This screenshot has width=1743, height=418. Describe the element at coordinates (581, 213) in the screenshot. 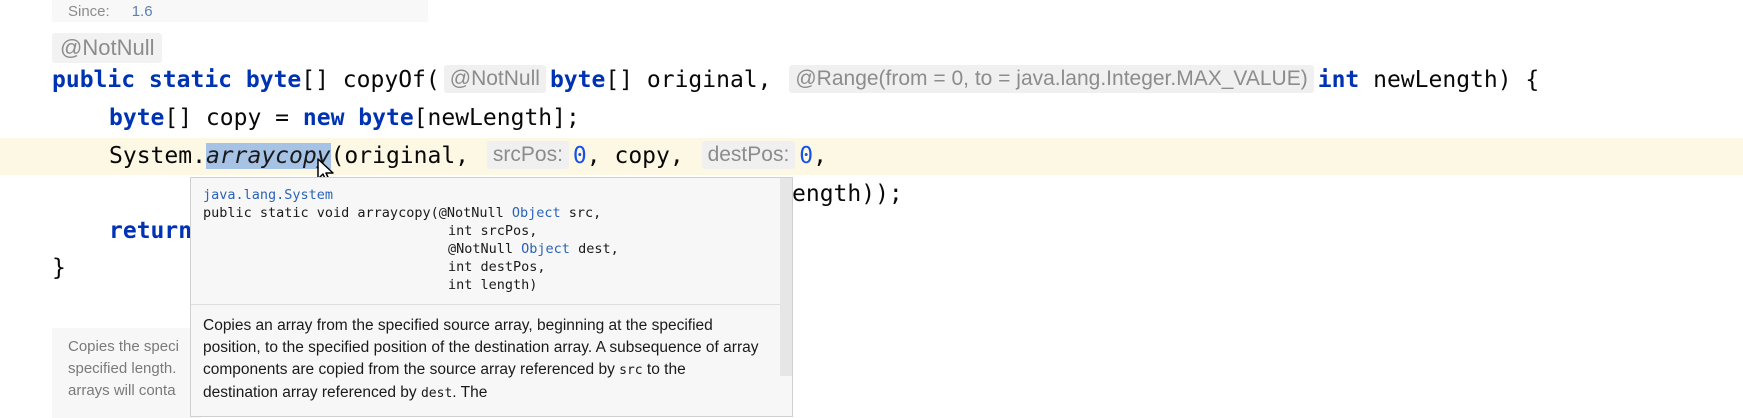

I see `signature-text: src,` at that location.